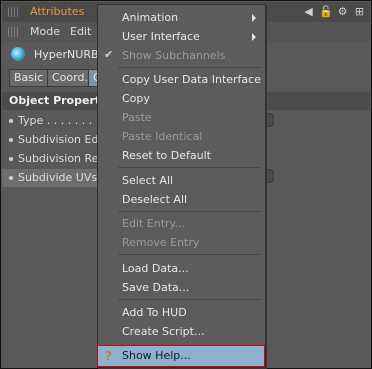 This screenshot has height=369, width=372. Describe the element at coordinates (137, 117) in the screenshot. I see `menu-item-label: Paste` at that location.